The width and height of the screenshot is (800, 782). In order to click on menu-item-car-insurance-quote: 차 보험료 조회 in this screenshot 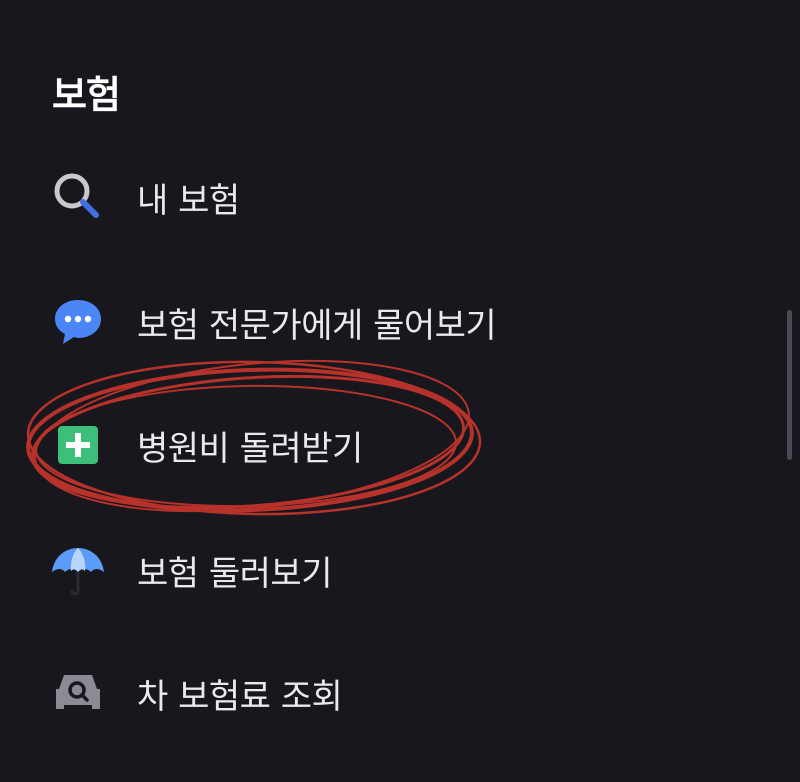, I will do `click(380, 693)`.